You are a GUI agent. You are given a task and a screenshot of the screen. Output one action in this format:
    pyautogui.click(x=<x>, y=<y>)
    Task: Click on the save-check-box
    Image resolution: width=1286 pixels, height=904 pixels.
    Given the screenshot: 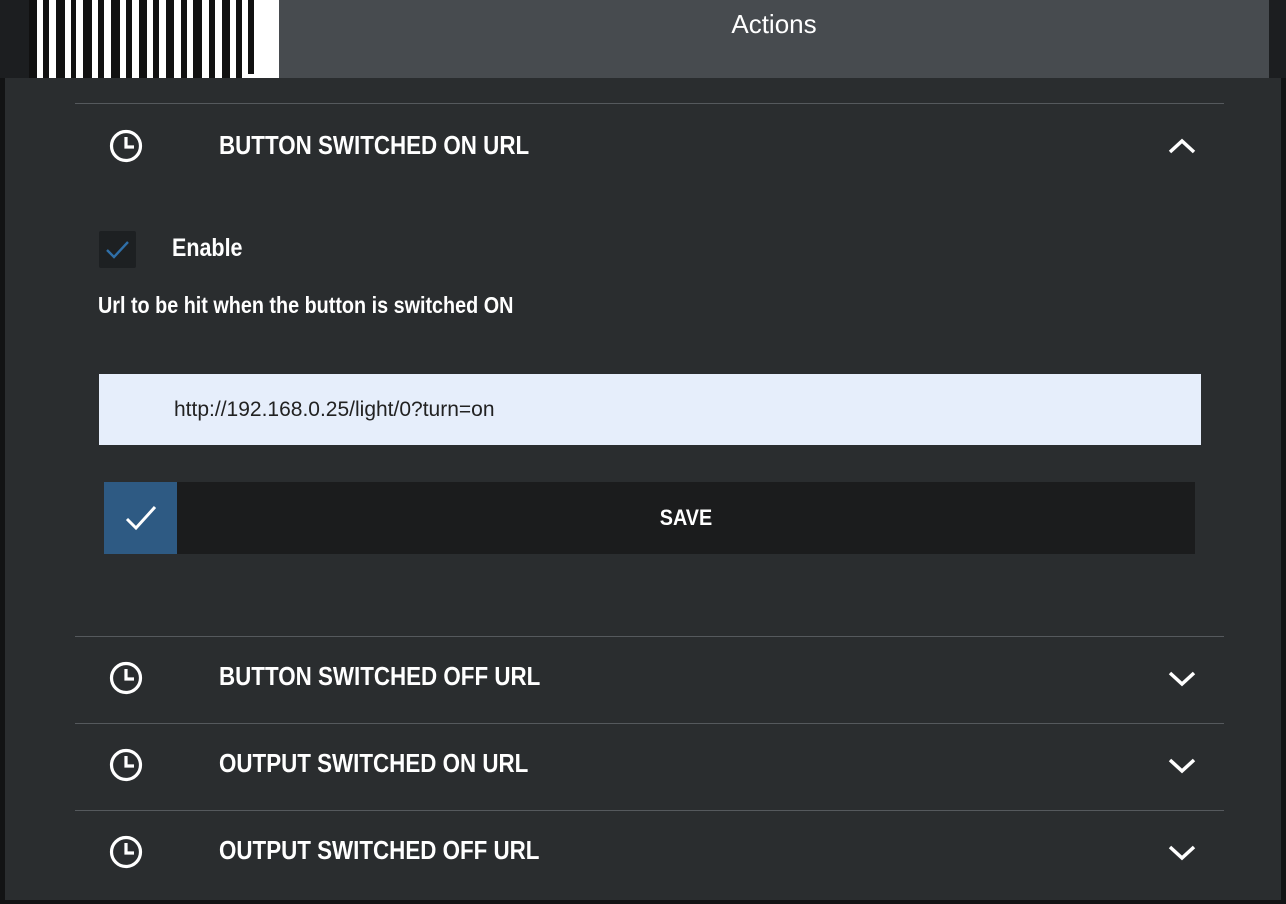 What is the action you would take?
    pyautogui.click(x=140, y=518)
    